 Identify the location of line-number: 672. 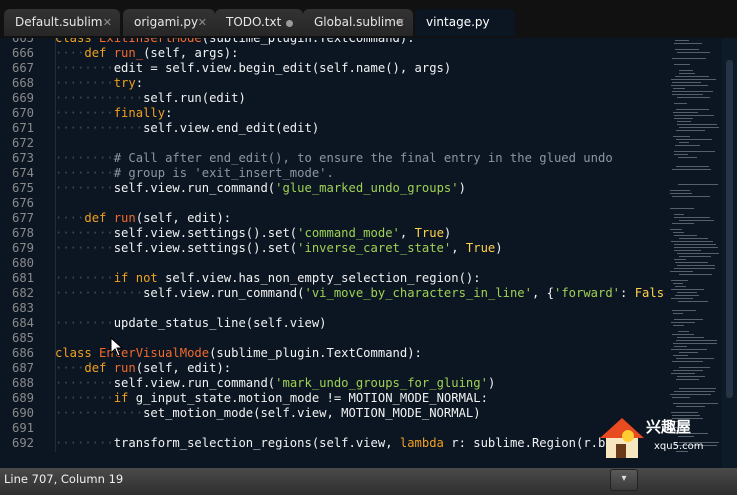
(22, 143).